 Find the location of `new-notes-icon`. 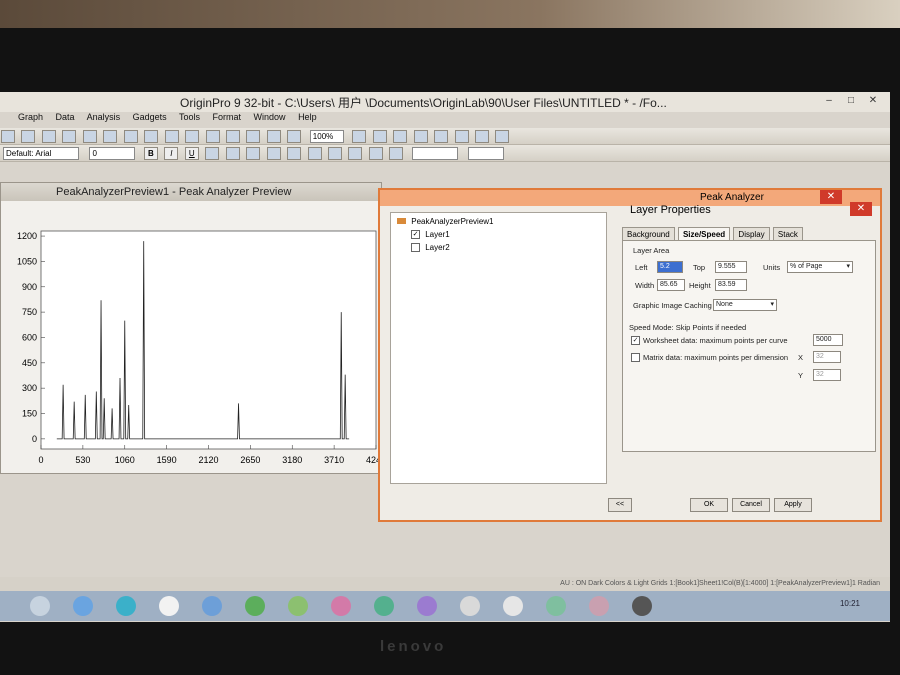

new-notes-icon is located at coordinates (502, 136).